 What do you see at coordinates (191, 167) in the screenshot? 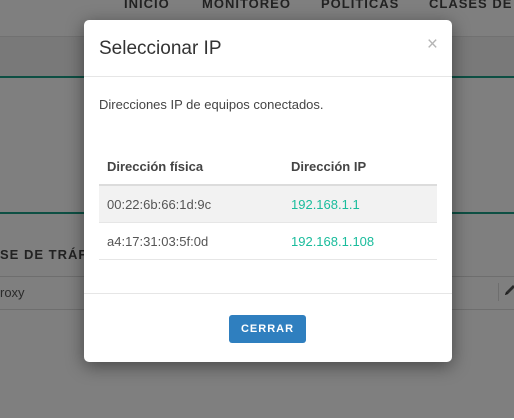
I see `column-header-mac: Dirección física` at bounding box center [191, 167].